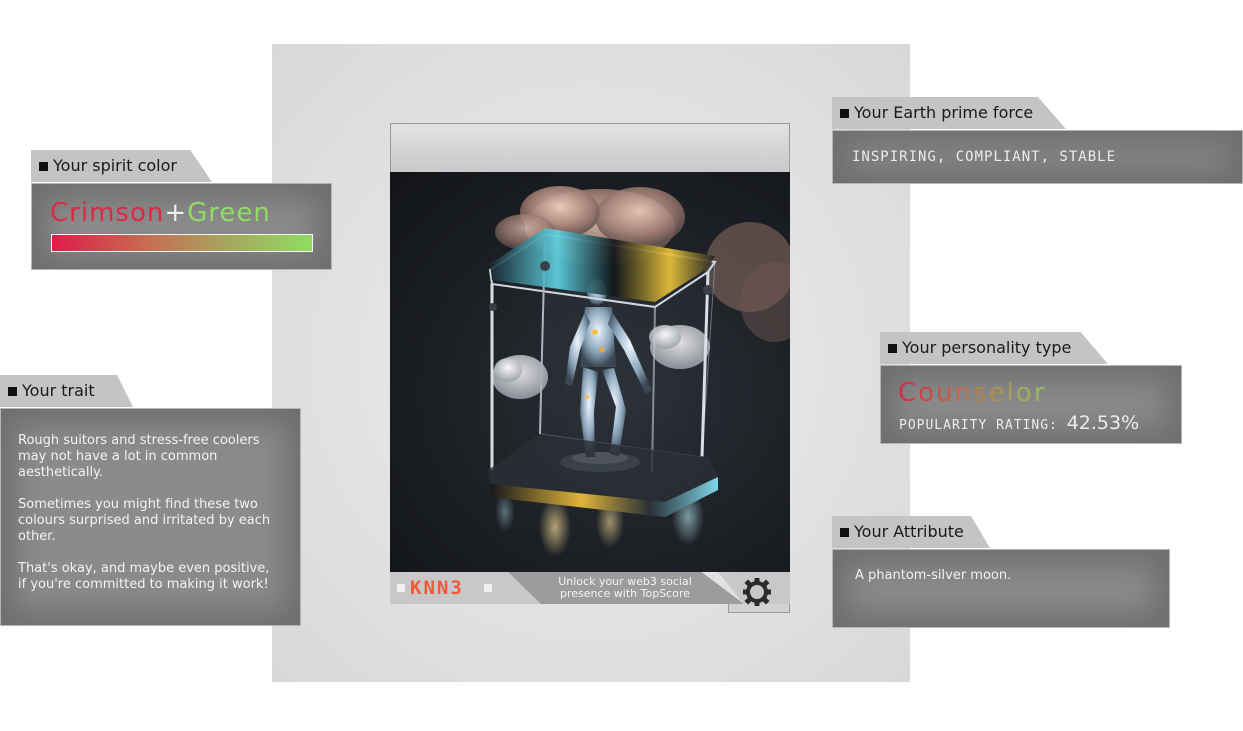  I want to click on footer-square-left, so click(401, 588).